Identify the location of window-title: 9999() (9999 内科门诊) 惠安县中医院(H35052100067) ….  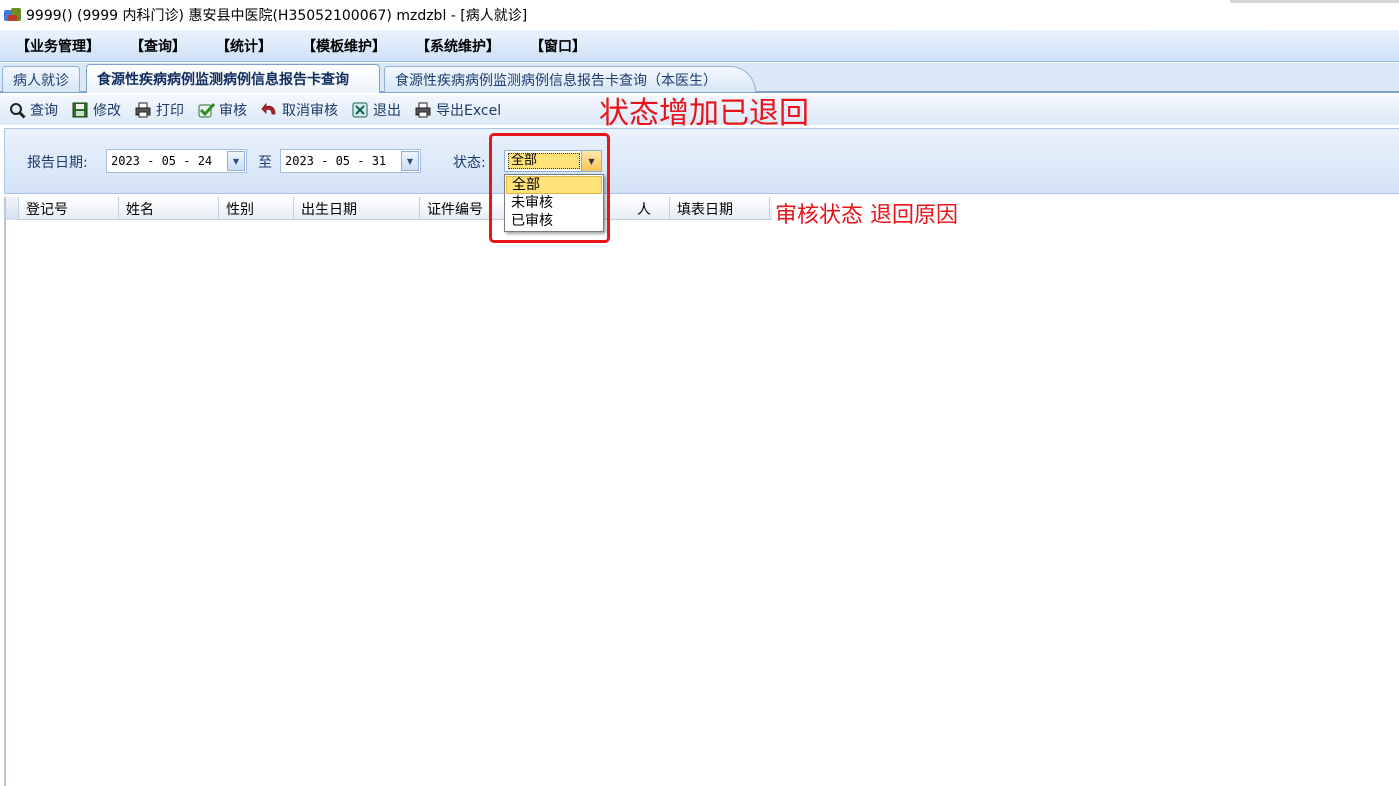
(277, 16).